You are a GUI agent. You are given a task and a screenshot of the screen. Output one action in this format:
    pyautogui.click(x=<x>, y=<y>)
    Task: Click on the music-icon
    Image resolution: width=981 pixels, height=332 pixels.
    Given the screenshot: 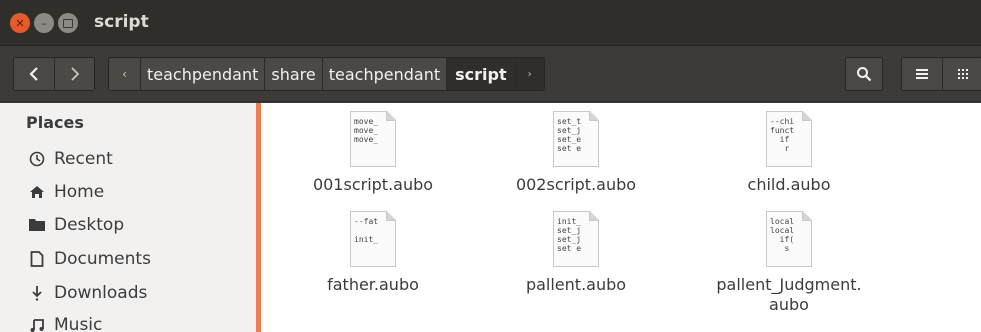 What is the action you would take?
    pyautogui.click(x=37, y=324)
    